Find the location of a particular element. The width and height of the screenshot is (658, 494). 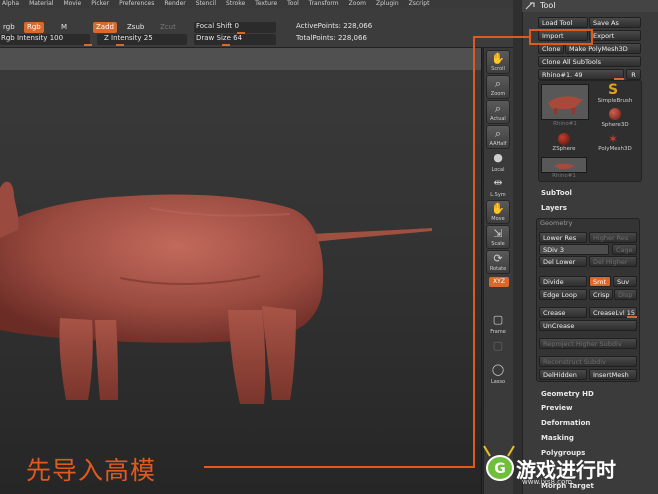

menu-item-zplugin: Zplugin is located at coordinates (387, 4).